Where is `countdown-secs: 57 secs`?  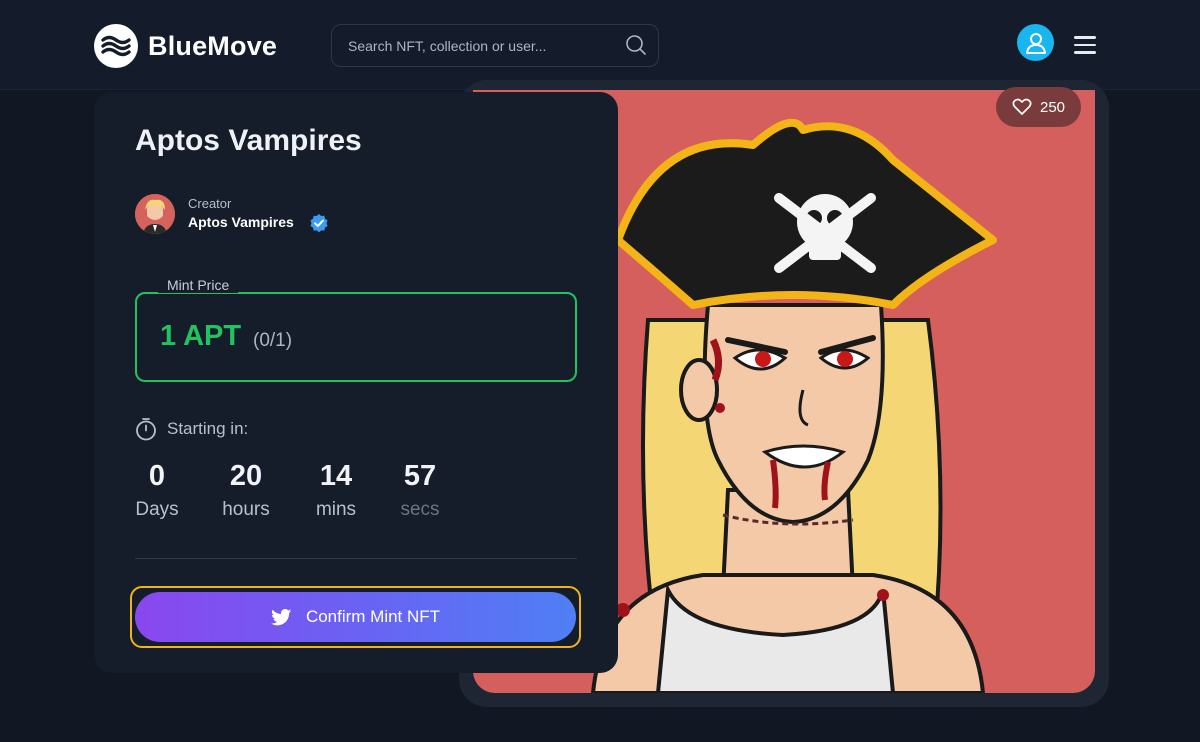 countdown-secs: 57 secs is located at coordinates (420, 490).